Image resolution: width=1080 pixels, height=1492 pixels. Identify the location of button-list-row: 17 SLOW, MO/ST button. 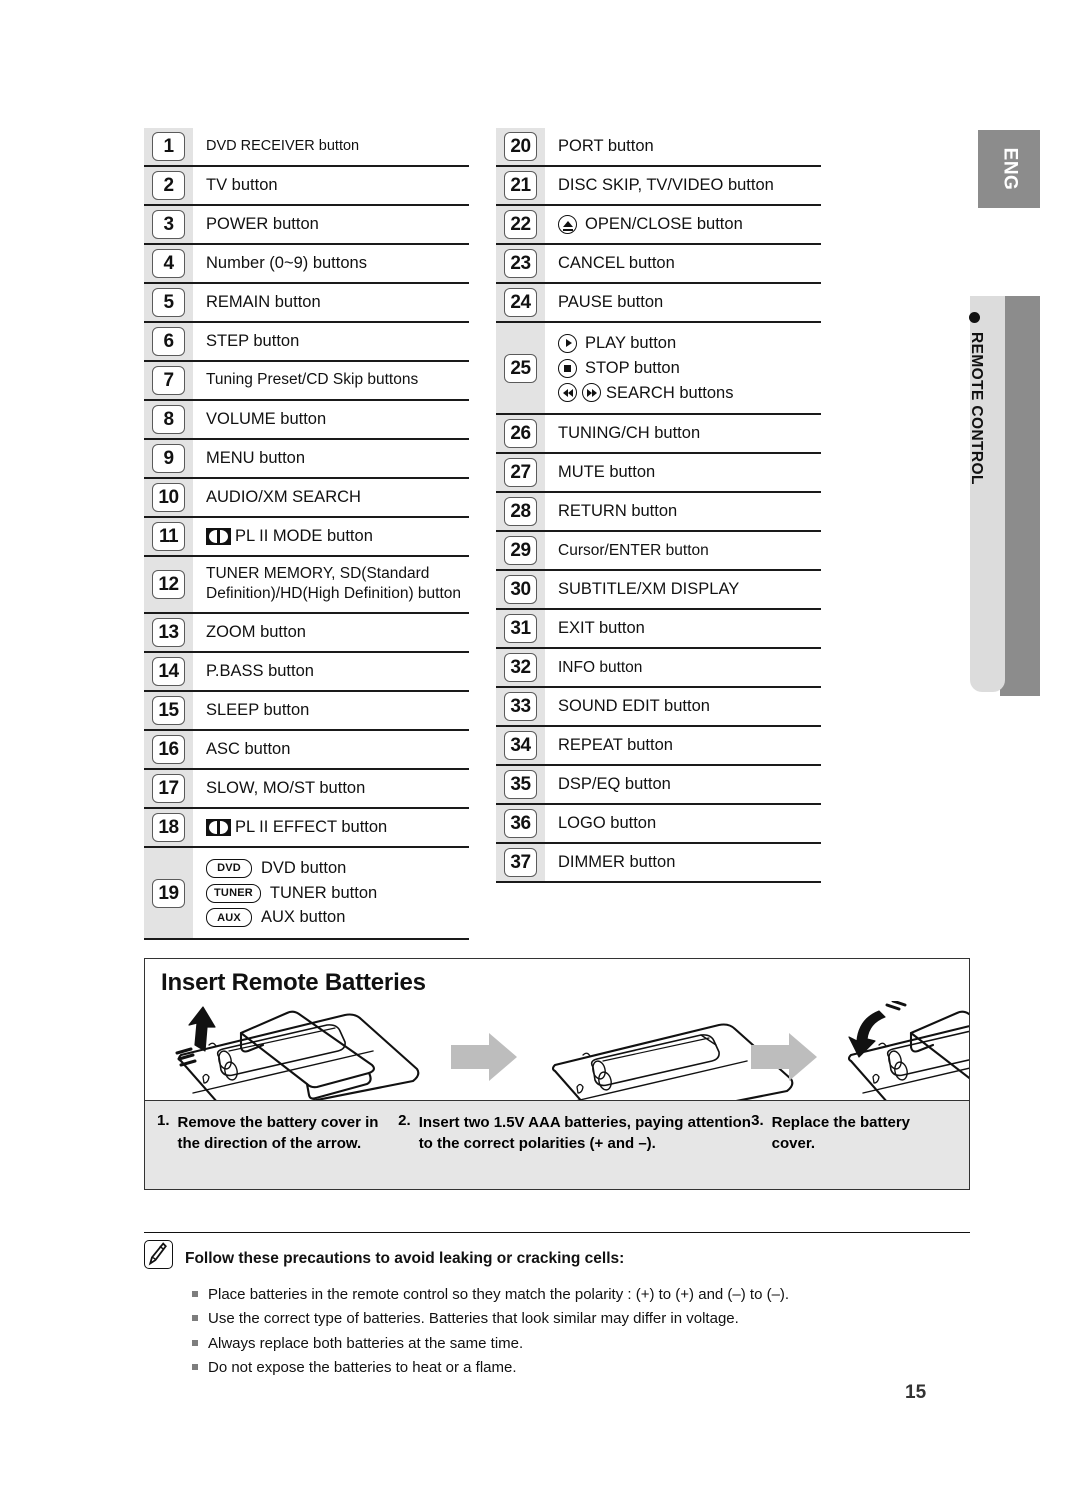
(306, 789).